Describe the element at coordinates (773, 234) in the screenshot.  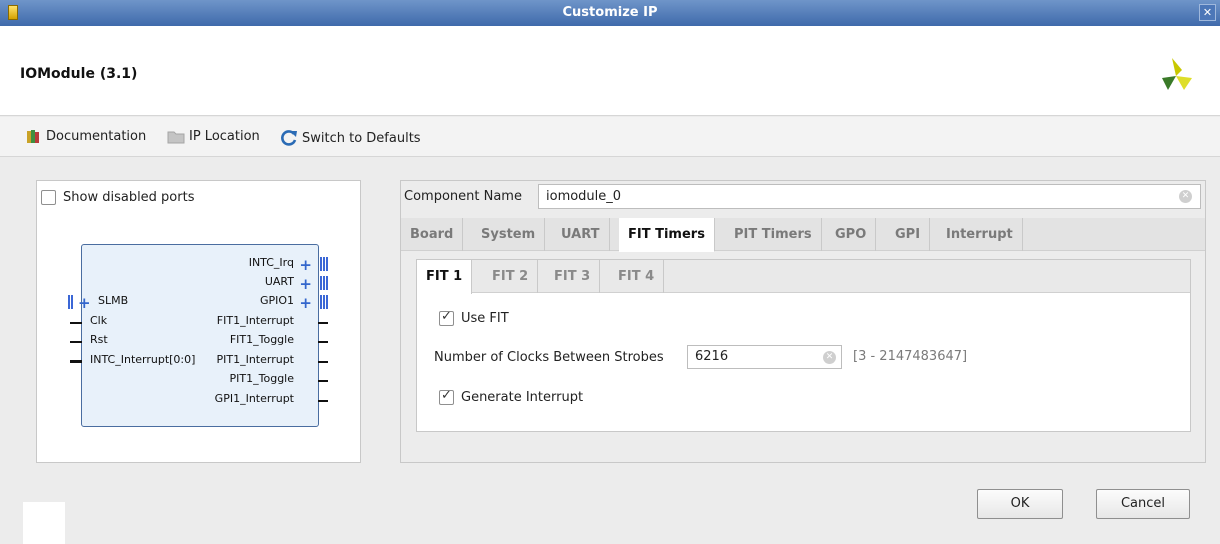
I see `tab-pit-timers: PIT Timers` at that location.